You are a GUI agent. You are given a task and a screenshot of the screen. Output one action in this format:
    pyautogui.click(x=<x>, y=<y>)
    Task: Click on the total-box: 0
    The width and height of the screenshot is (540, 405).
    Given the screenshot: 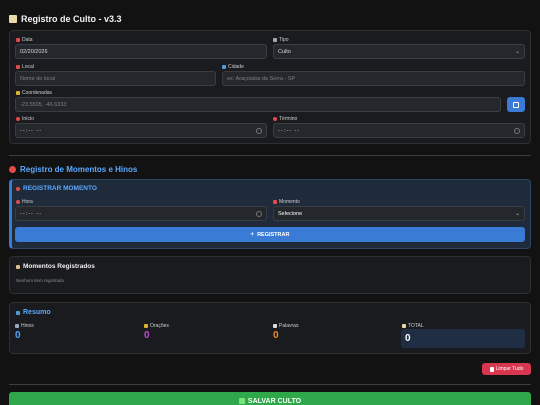 What is the action you would take?
    pyautogui.click(x=463, y=338)
    